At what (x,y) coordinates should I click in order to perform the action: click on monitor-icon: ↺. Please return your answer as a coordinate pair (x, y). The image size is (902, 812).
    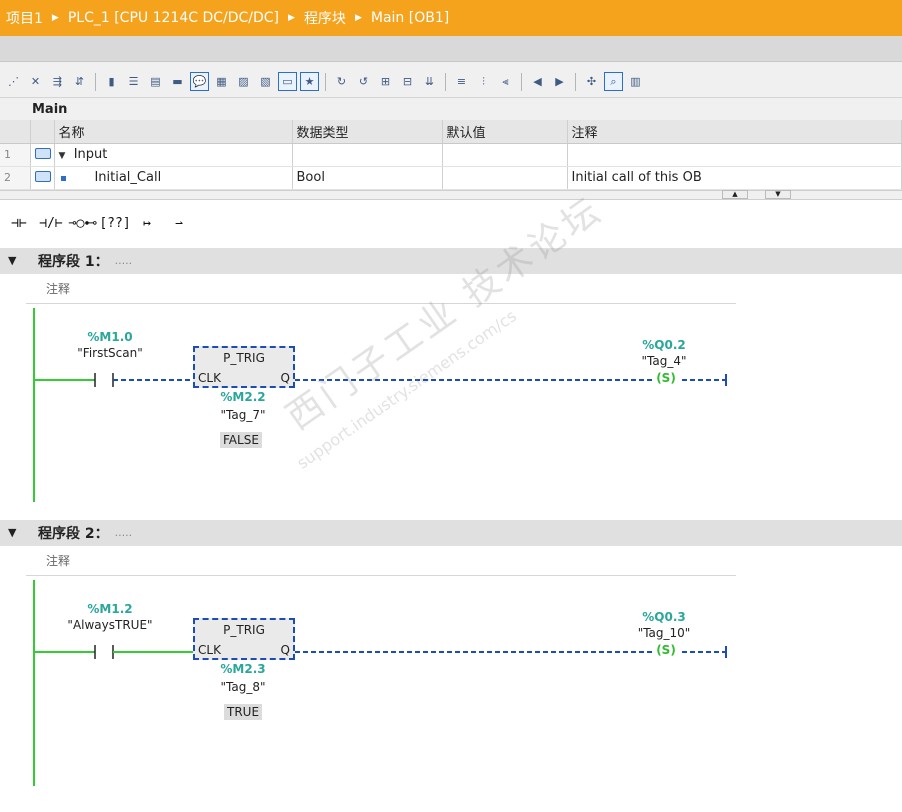
    Looking at the image, I should click on (363, 81).